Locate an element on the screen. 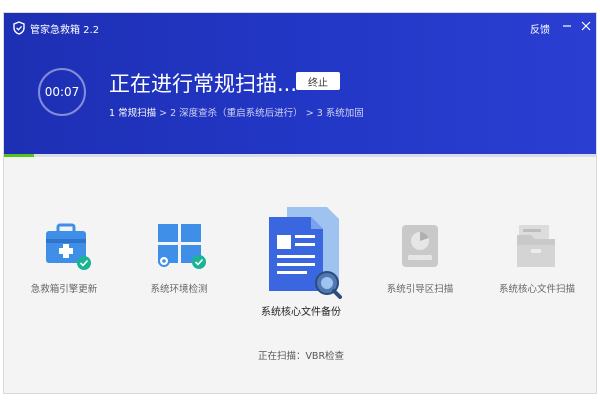 This screenshot has height=400, width=600. document-scan-icon is located at coordinates (305, 253).